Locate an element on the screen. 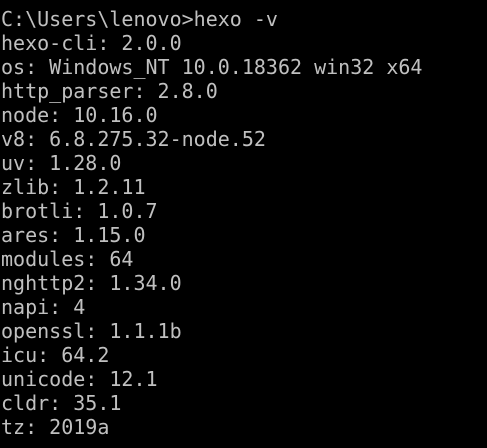  output-line-zlib: zlib: 1.2.11 is located at coordinates (73, 187).